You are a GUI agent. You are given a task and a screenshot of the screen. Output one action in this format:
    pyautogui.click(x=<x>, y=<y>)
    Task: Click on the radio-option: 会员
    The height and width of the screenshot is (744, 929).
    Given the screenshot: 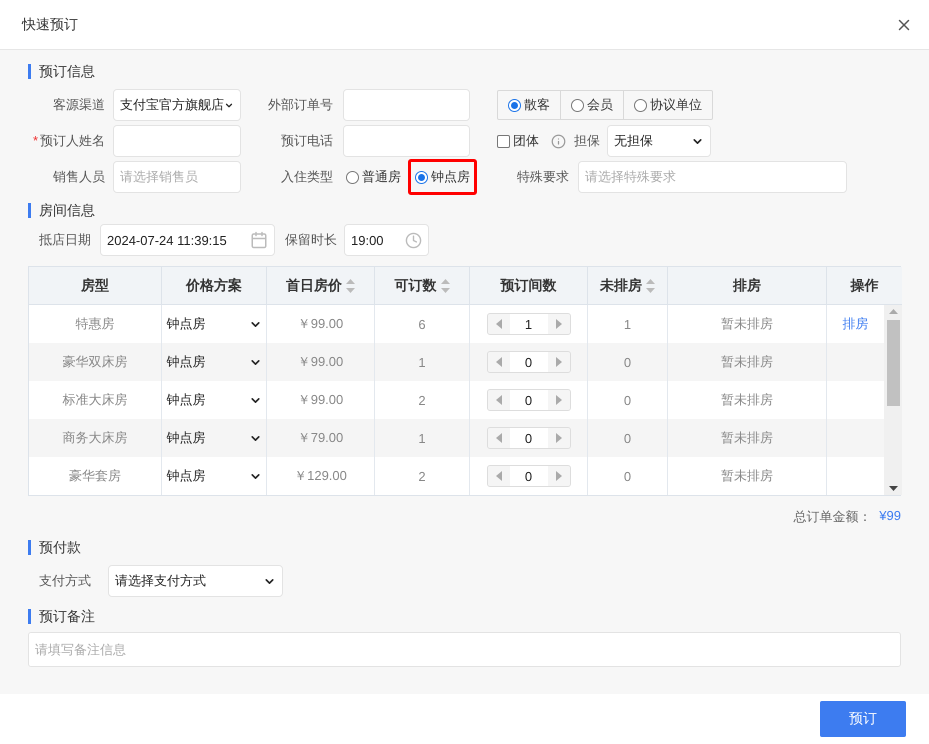 What is the action you would take?
    pyautogui.click(x=592, y=105)
    